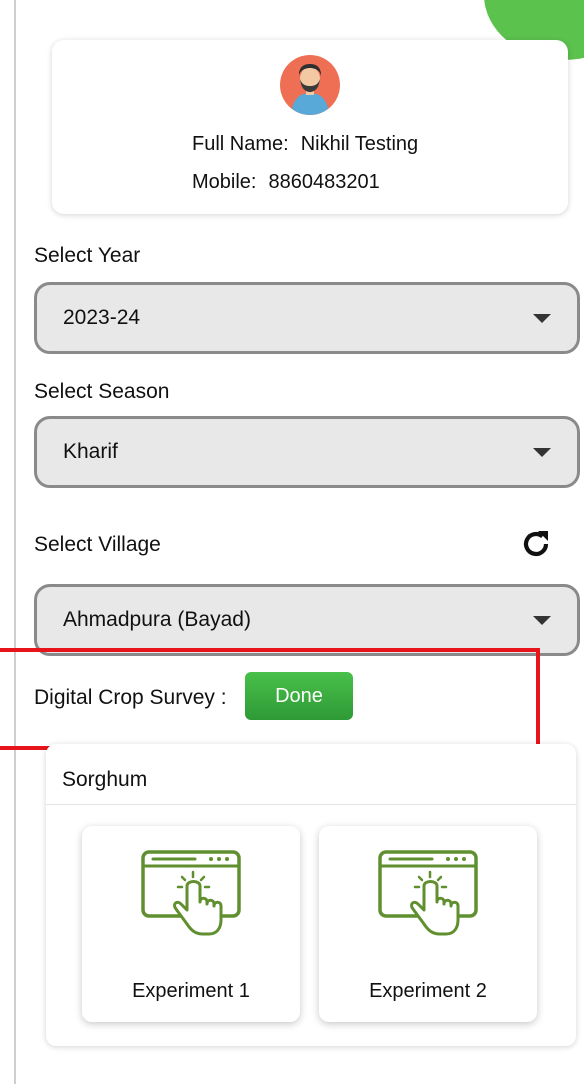 Image resolution: width=584 pixels, height=1084 pixels. Describe the element at coordinates (240, 144) in the screenshot. I see `full-name-label: Full Name:` at that location.